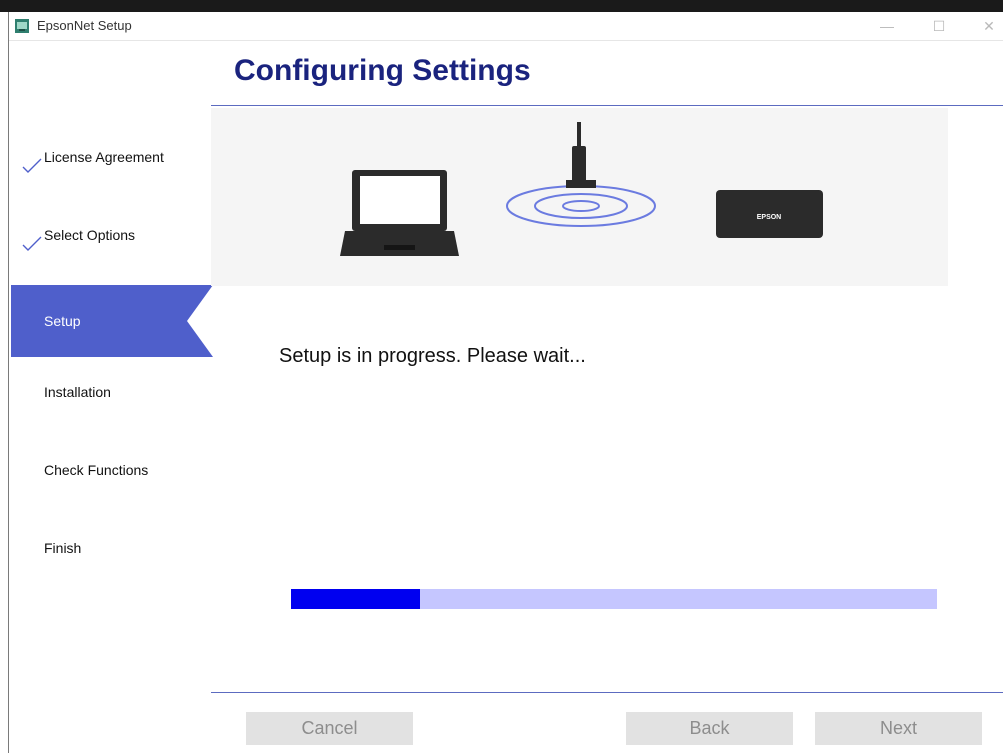  What do you see at coordinates (329, 728) in the screenshot?
I see `cancel-button: Cancel` at bounding box center [329, 728].